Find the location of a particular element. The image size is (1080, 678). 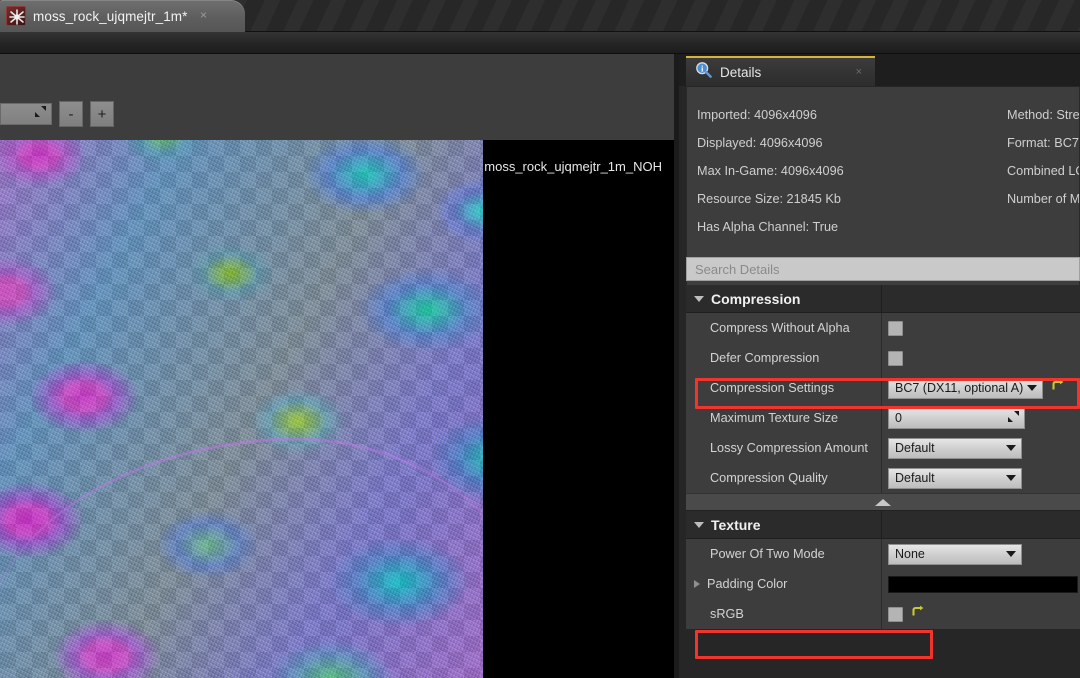

info-resource-size: Resource Size: 21845 Kb is located at coordinates (769, 199).